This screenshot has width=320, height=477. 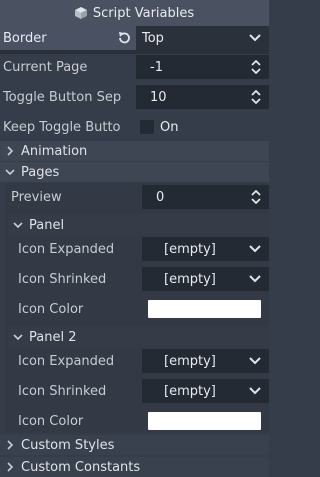 I want to click on panel-icon-shrinked-label: Icon Shrinked, so click(x=62, y=279).